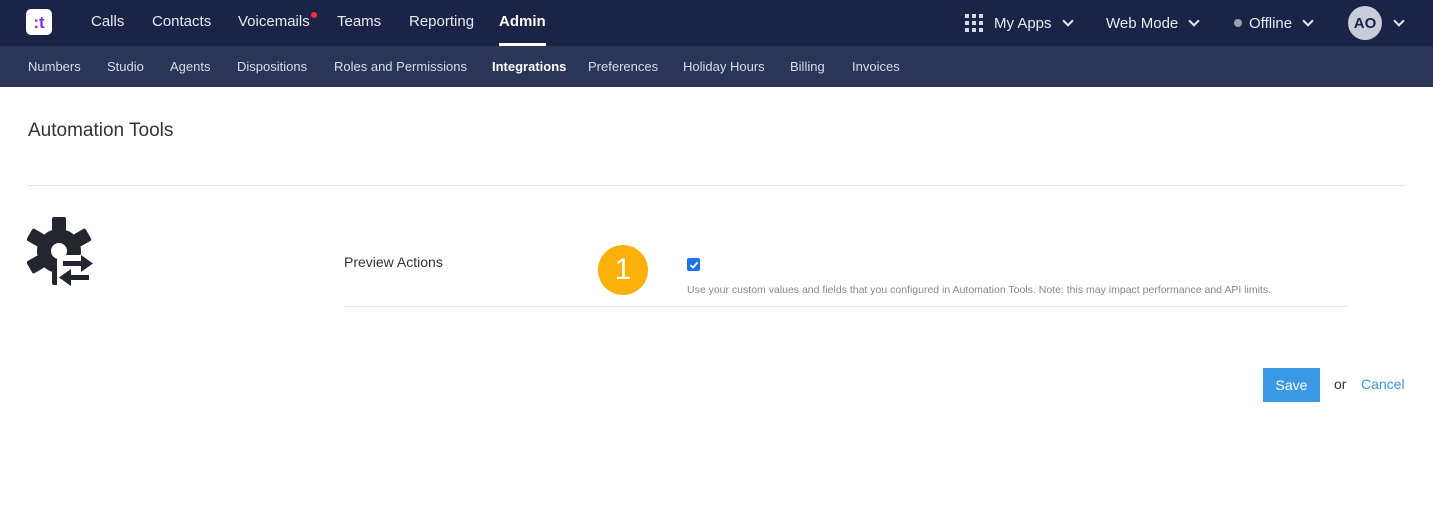 This screenshot has height=527, width=1433. Describe the element at coordinates (54, 66) in the screenshot. I see `subnav-numbers: Numbers` at that location.